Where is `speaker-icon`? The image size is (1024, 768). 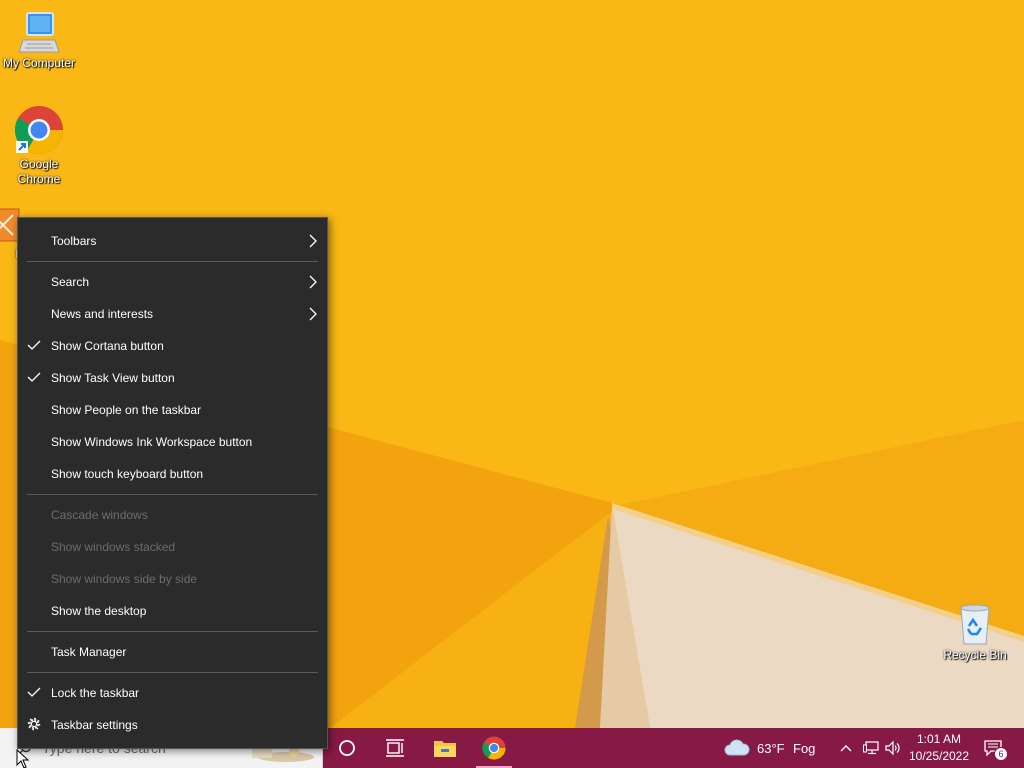 speaker-icon is located at coordinates (892, 748).